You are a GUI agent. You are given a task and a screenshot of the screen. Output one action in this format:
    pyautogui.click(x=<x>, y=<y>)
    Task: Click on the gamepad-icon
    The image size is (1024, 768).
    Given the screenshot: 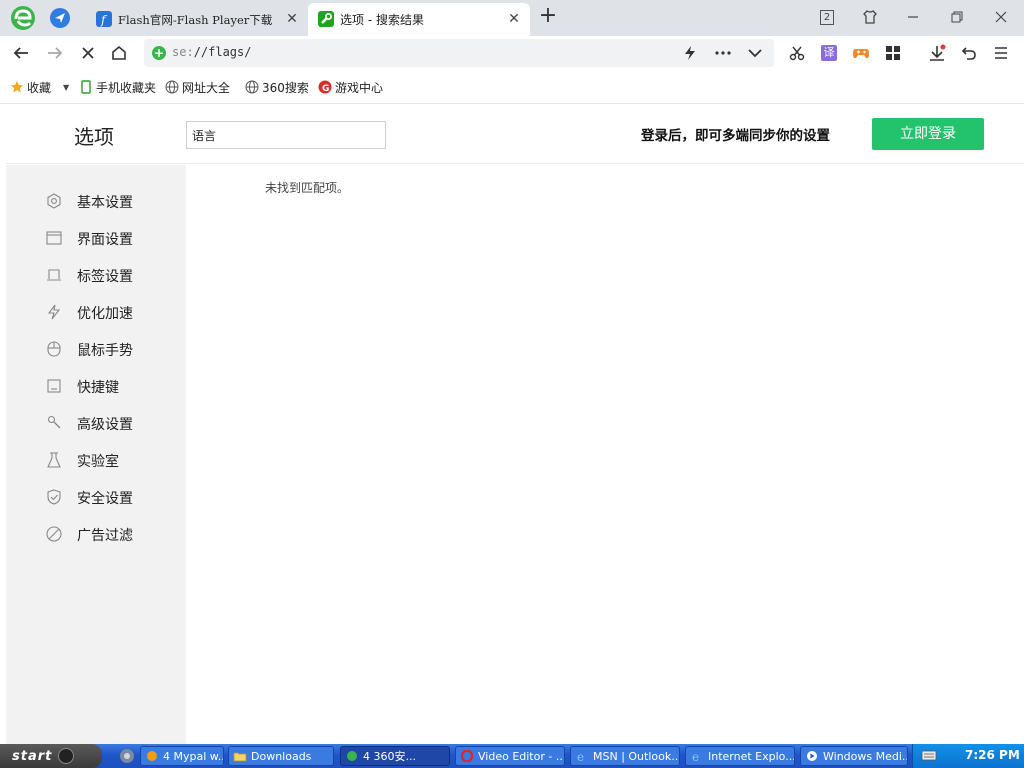 What is the action you would take?
    pyautogui.click(x=861, y=54)
    